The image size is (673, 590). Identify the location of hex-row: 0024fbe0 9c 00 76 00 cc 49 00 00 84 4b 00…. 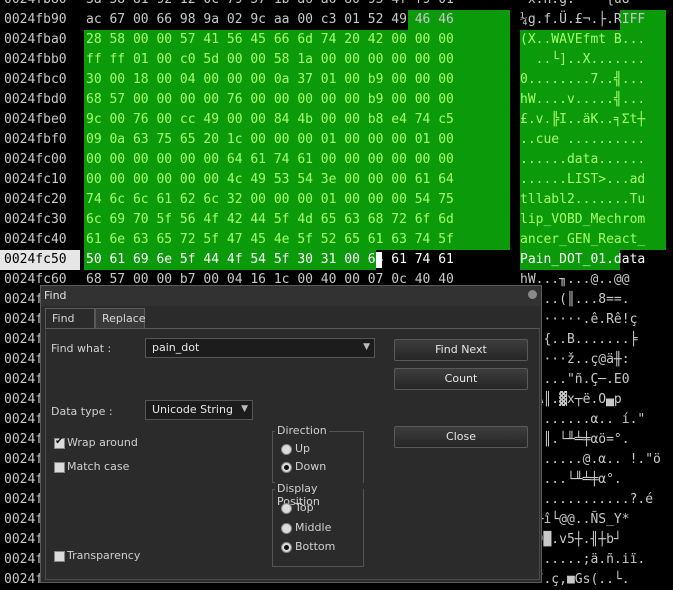
(336, 120).